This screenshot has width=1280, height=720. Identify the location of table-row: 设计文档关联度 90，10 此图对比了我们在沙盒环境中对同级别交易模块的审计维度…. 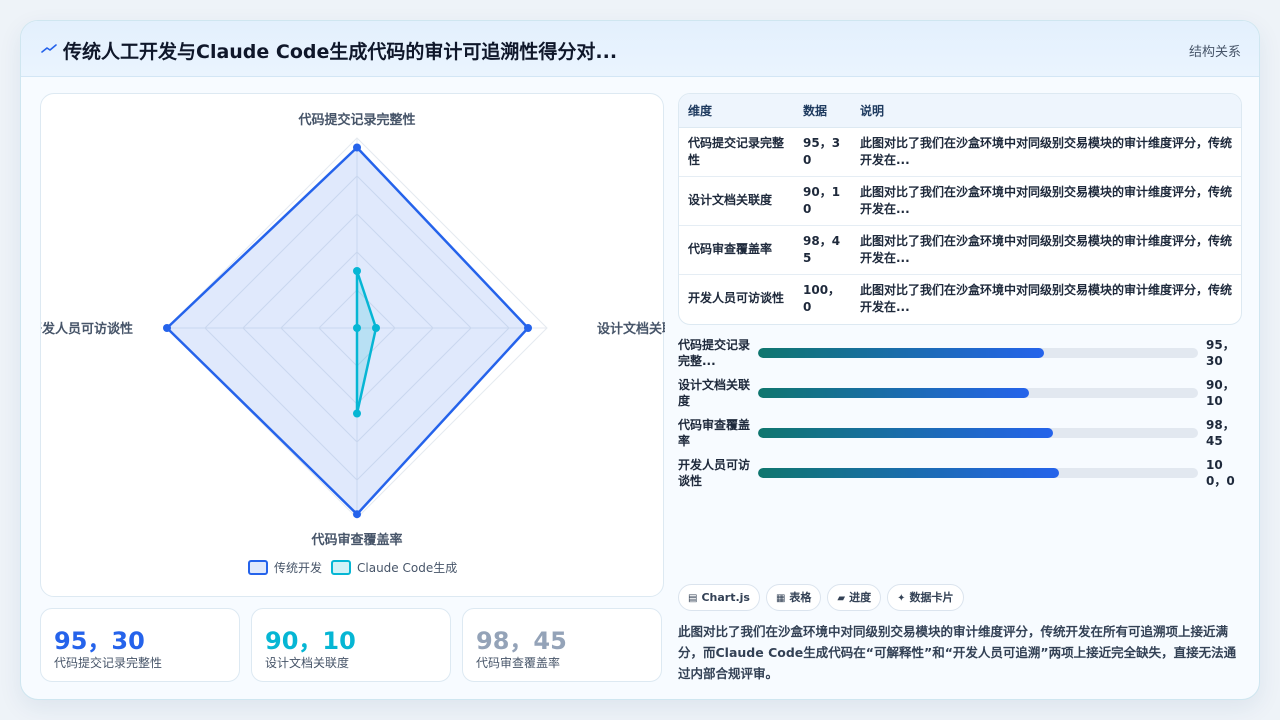
(960, 200).